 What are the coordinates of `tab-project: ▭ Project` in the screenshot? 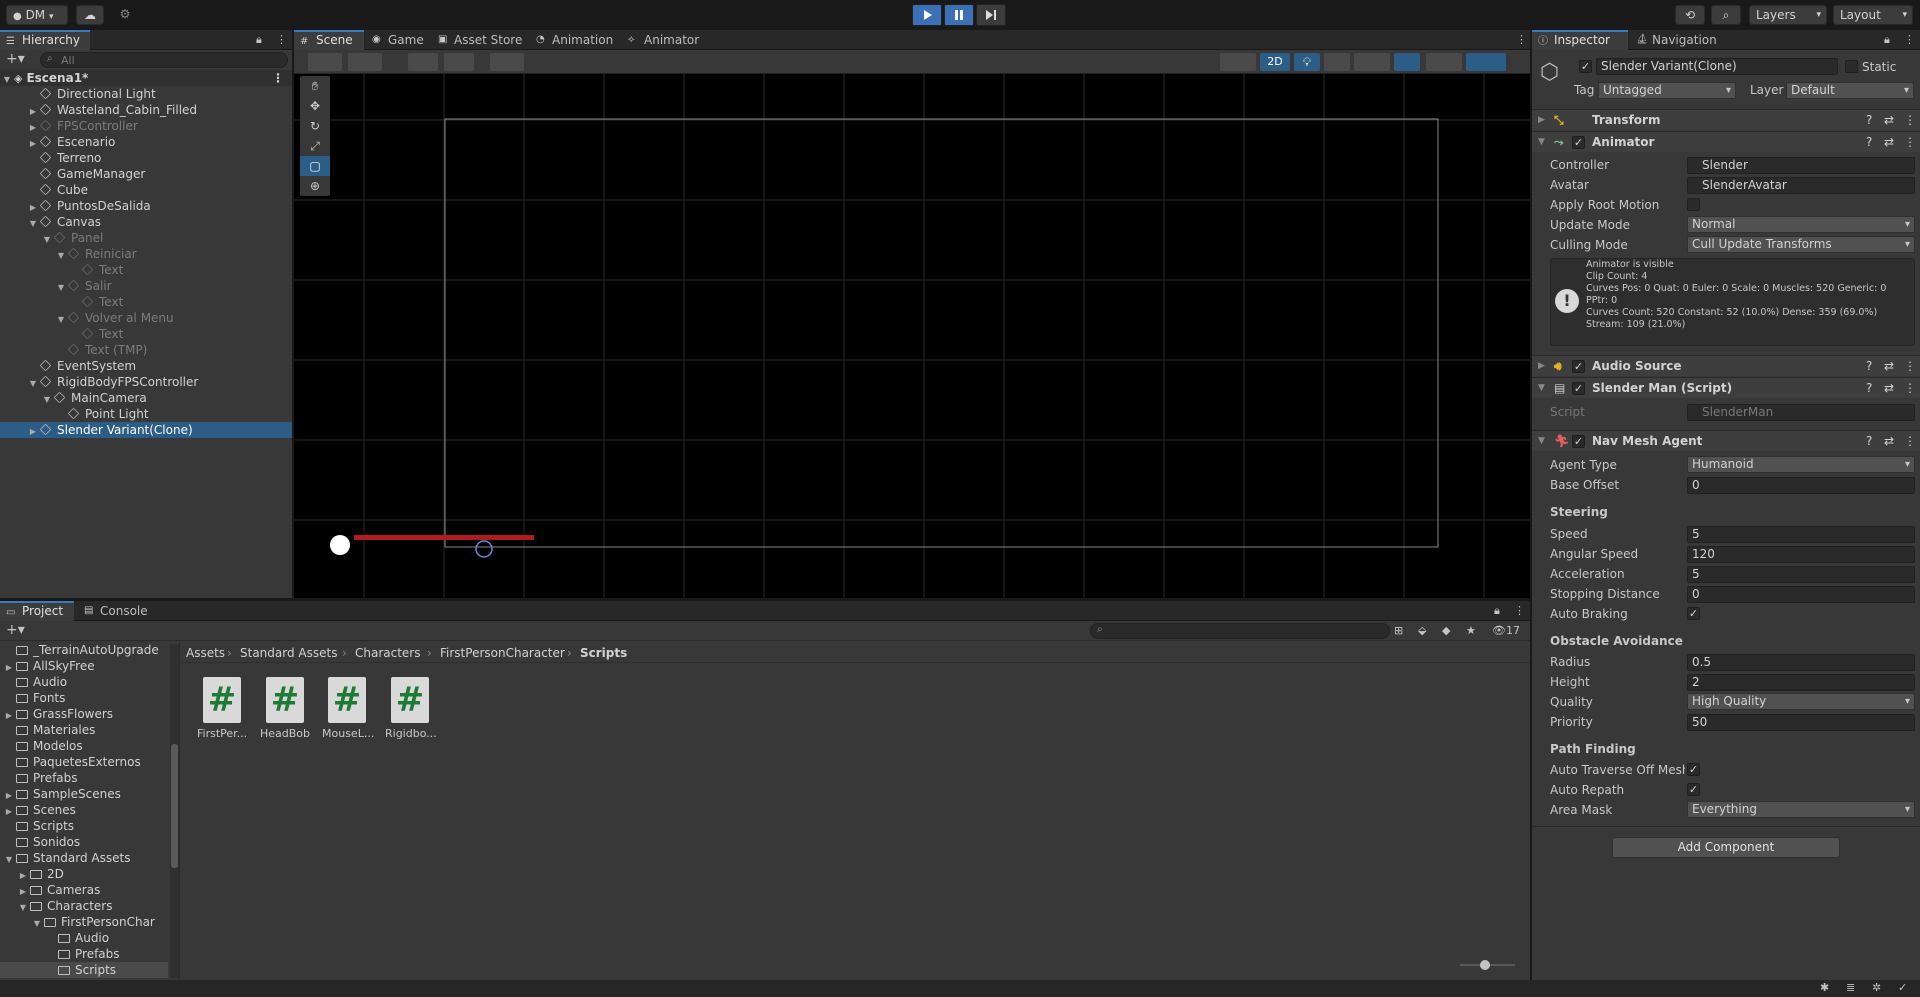 It's located at (37, 611).